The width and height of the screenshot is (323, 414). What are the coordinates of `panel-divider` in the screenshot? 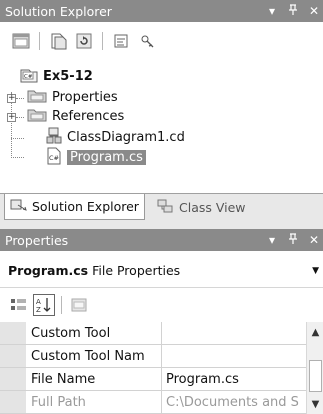 It's located at (161, 225).